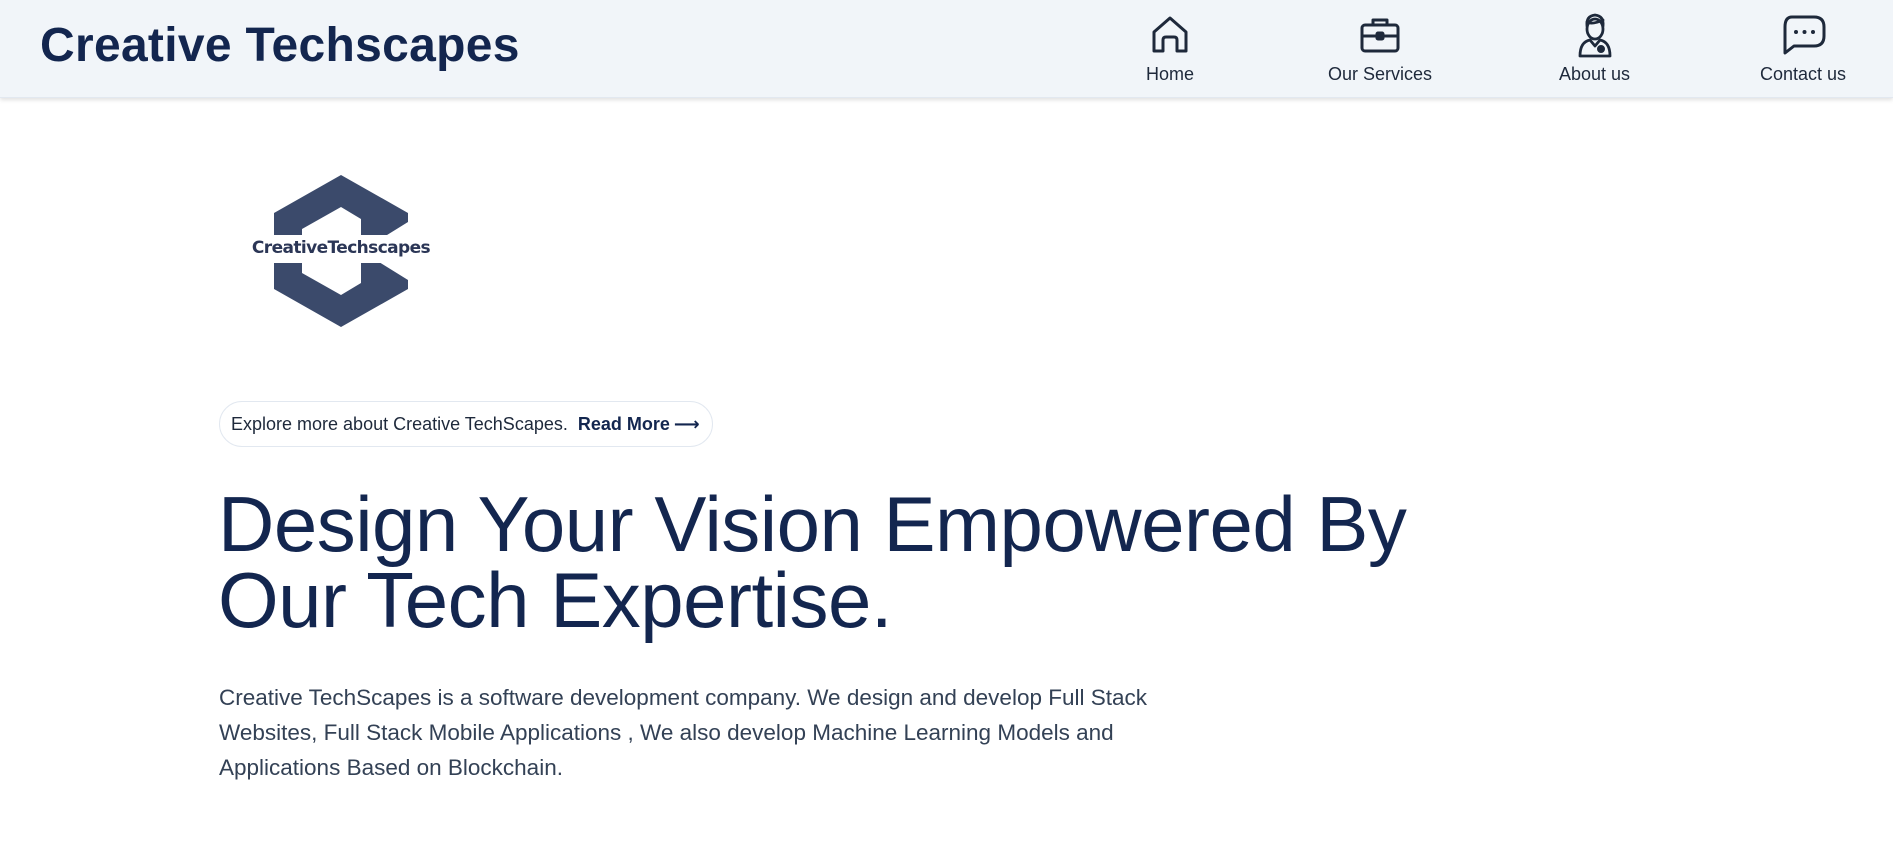  What do you see at coordinates (1170, 74) in the screenshot?
I see `nav-home-label: Home` at bounding box center [1170, 74].